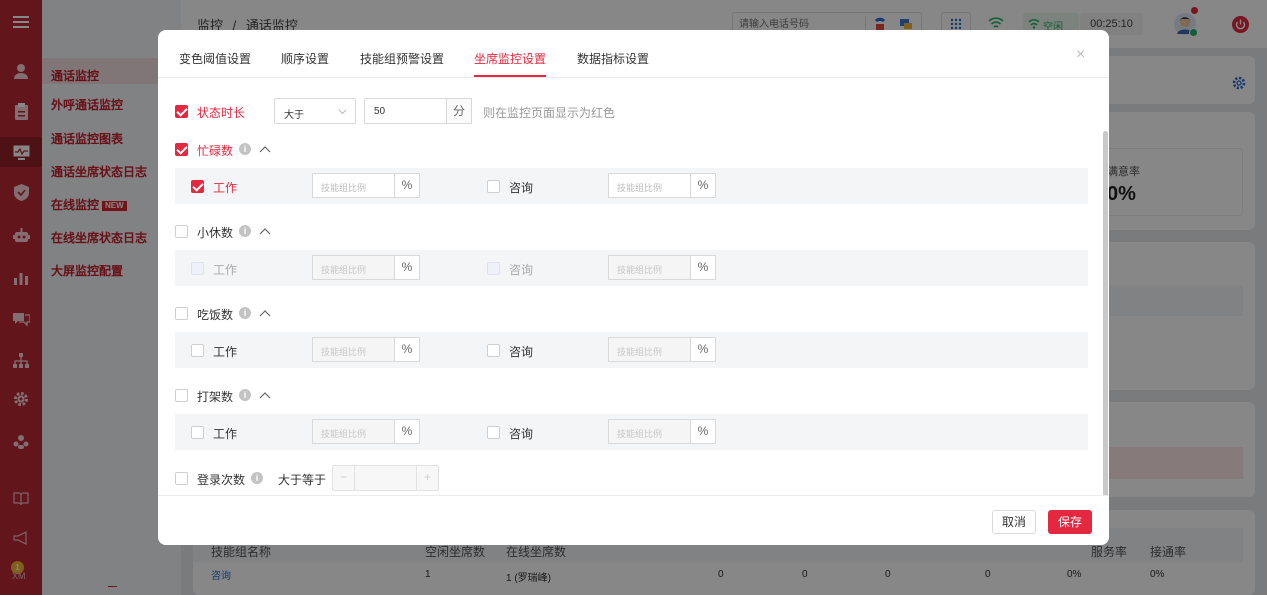 Image resolution: width=1267 pixels, height=595 pixels. Describe the element at coordinates (1080, 55) in the screenshot. I see `close-icon: ×` at that location.